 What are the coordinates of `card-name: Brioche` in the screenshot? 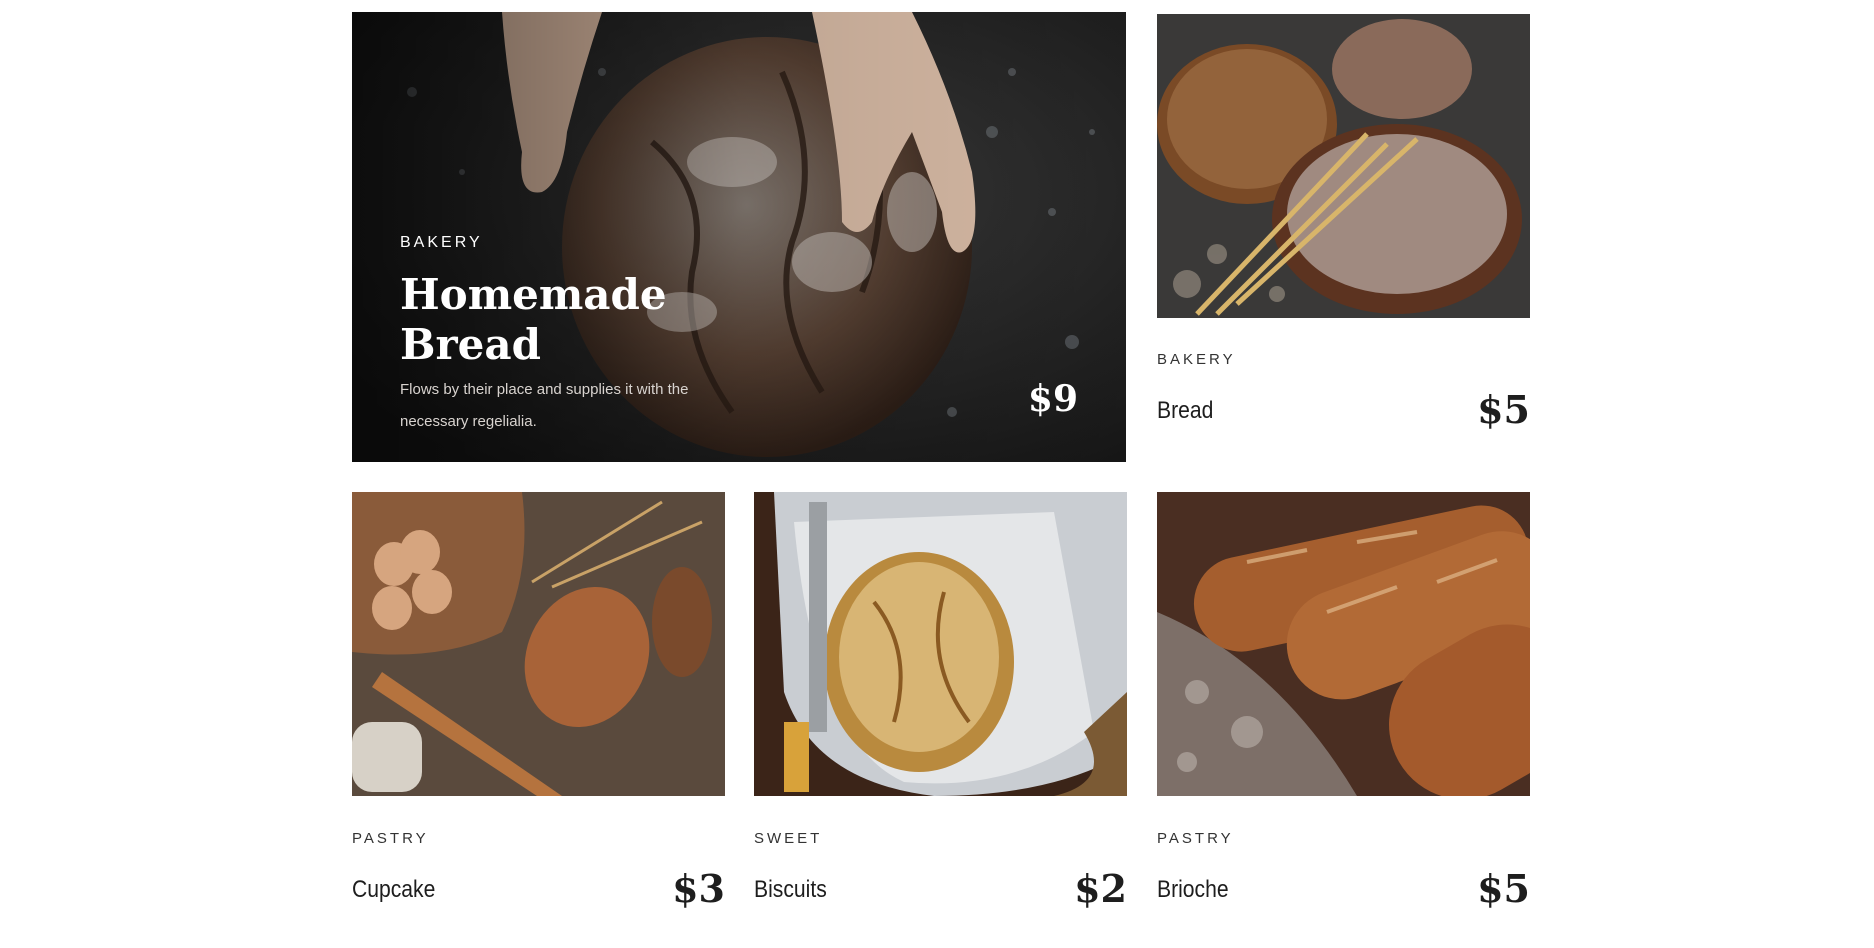 It's located at (1193, 890).